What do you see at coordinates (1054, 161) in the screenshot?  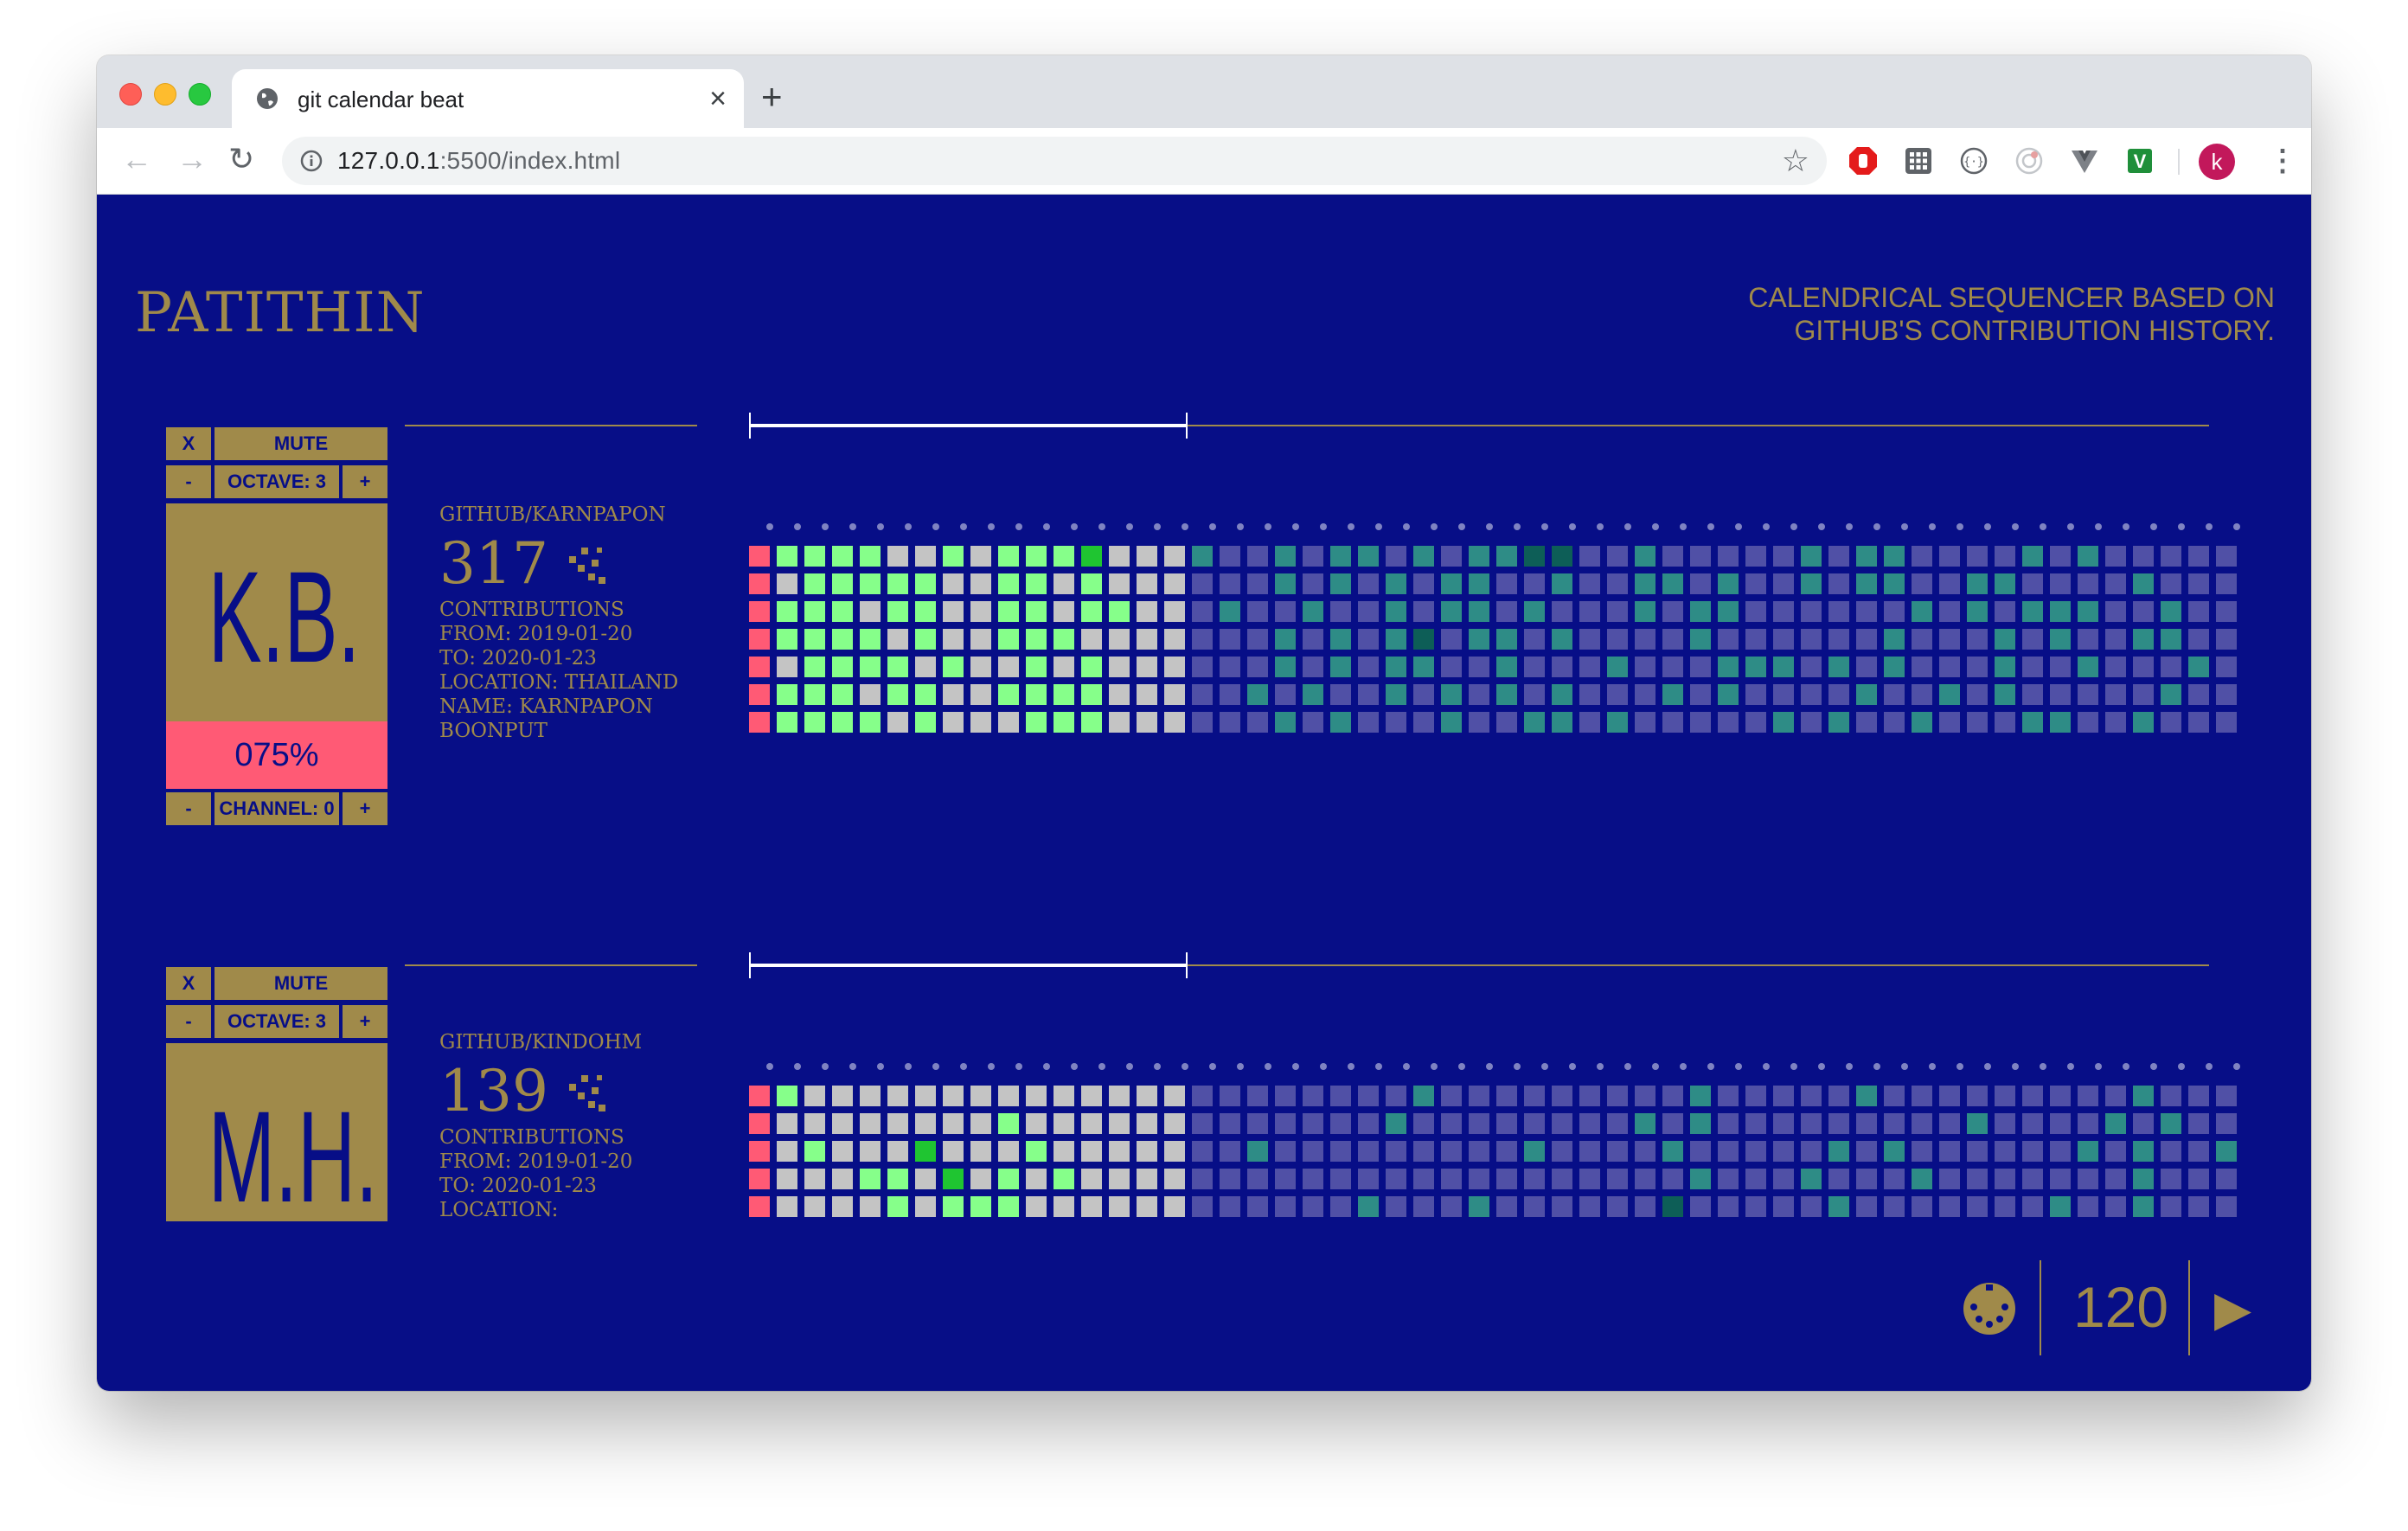 I see `address-bar: 127.0.0.1:5500/index.html ☆` at bounding box center [1054, 161].